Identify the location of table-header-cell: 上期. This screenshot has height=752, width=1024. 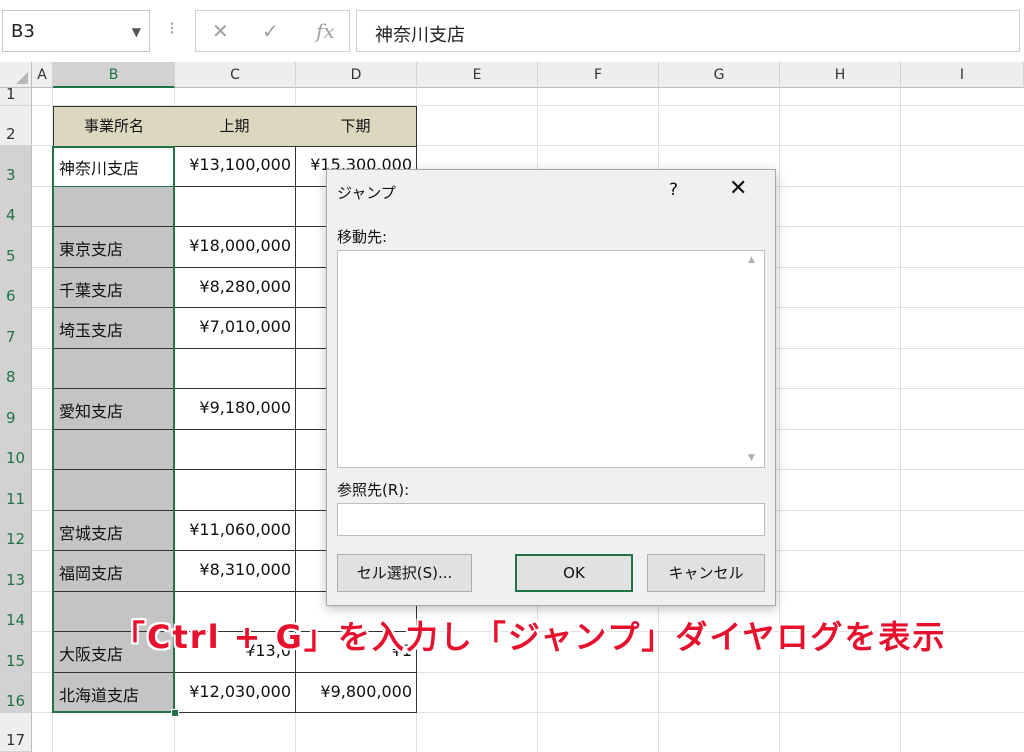
(235, 126).